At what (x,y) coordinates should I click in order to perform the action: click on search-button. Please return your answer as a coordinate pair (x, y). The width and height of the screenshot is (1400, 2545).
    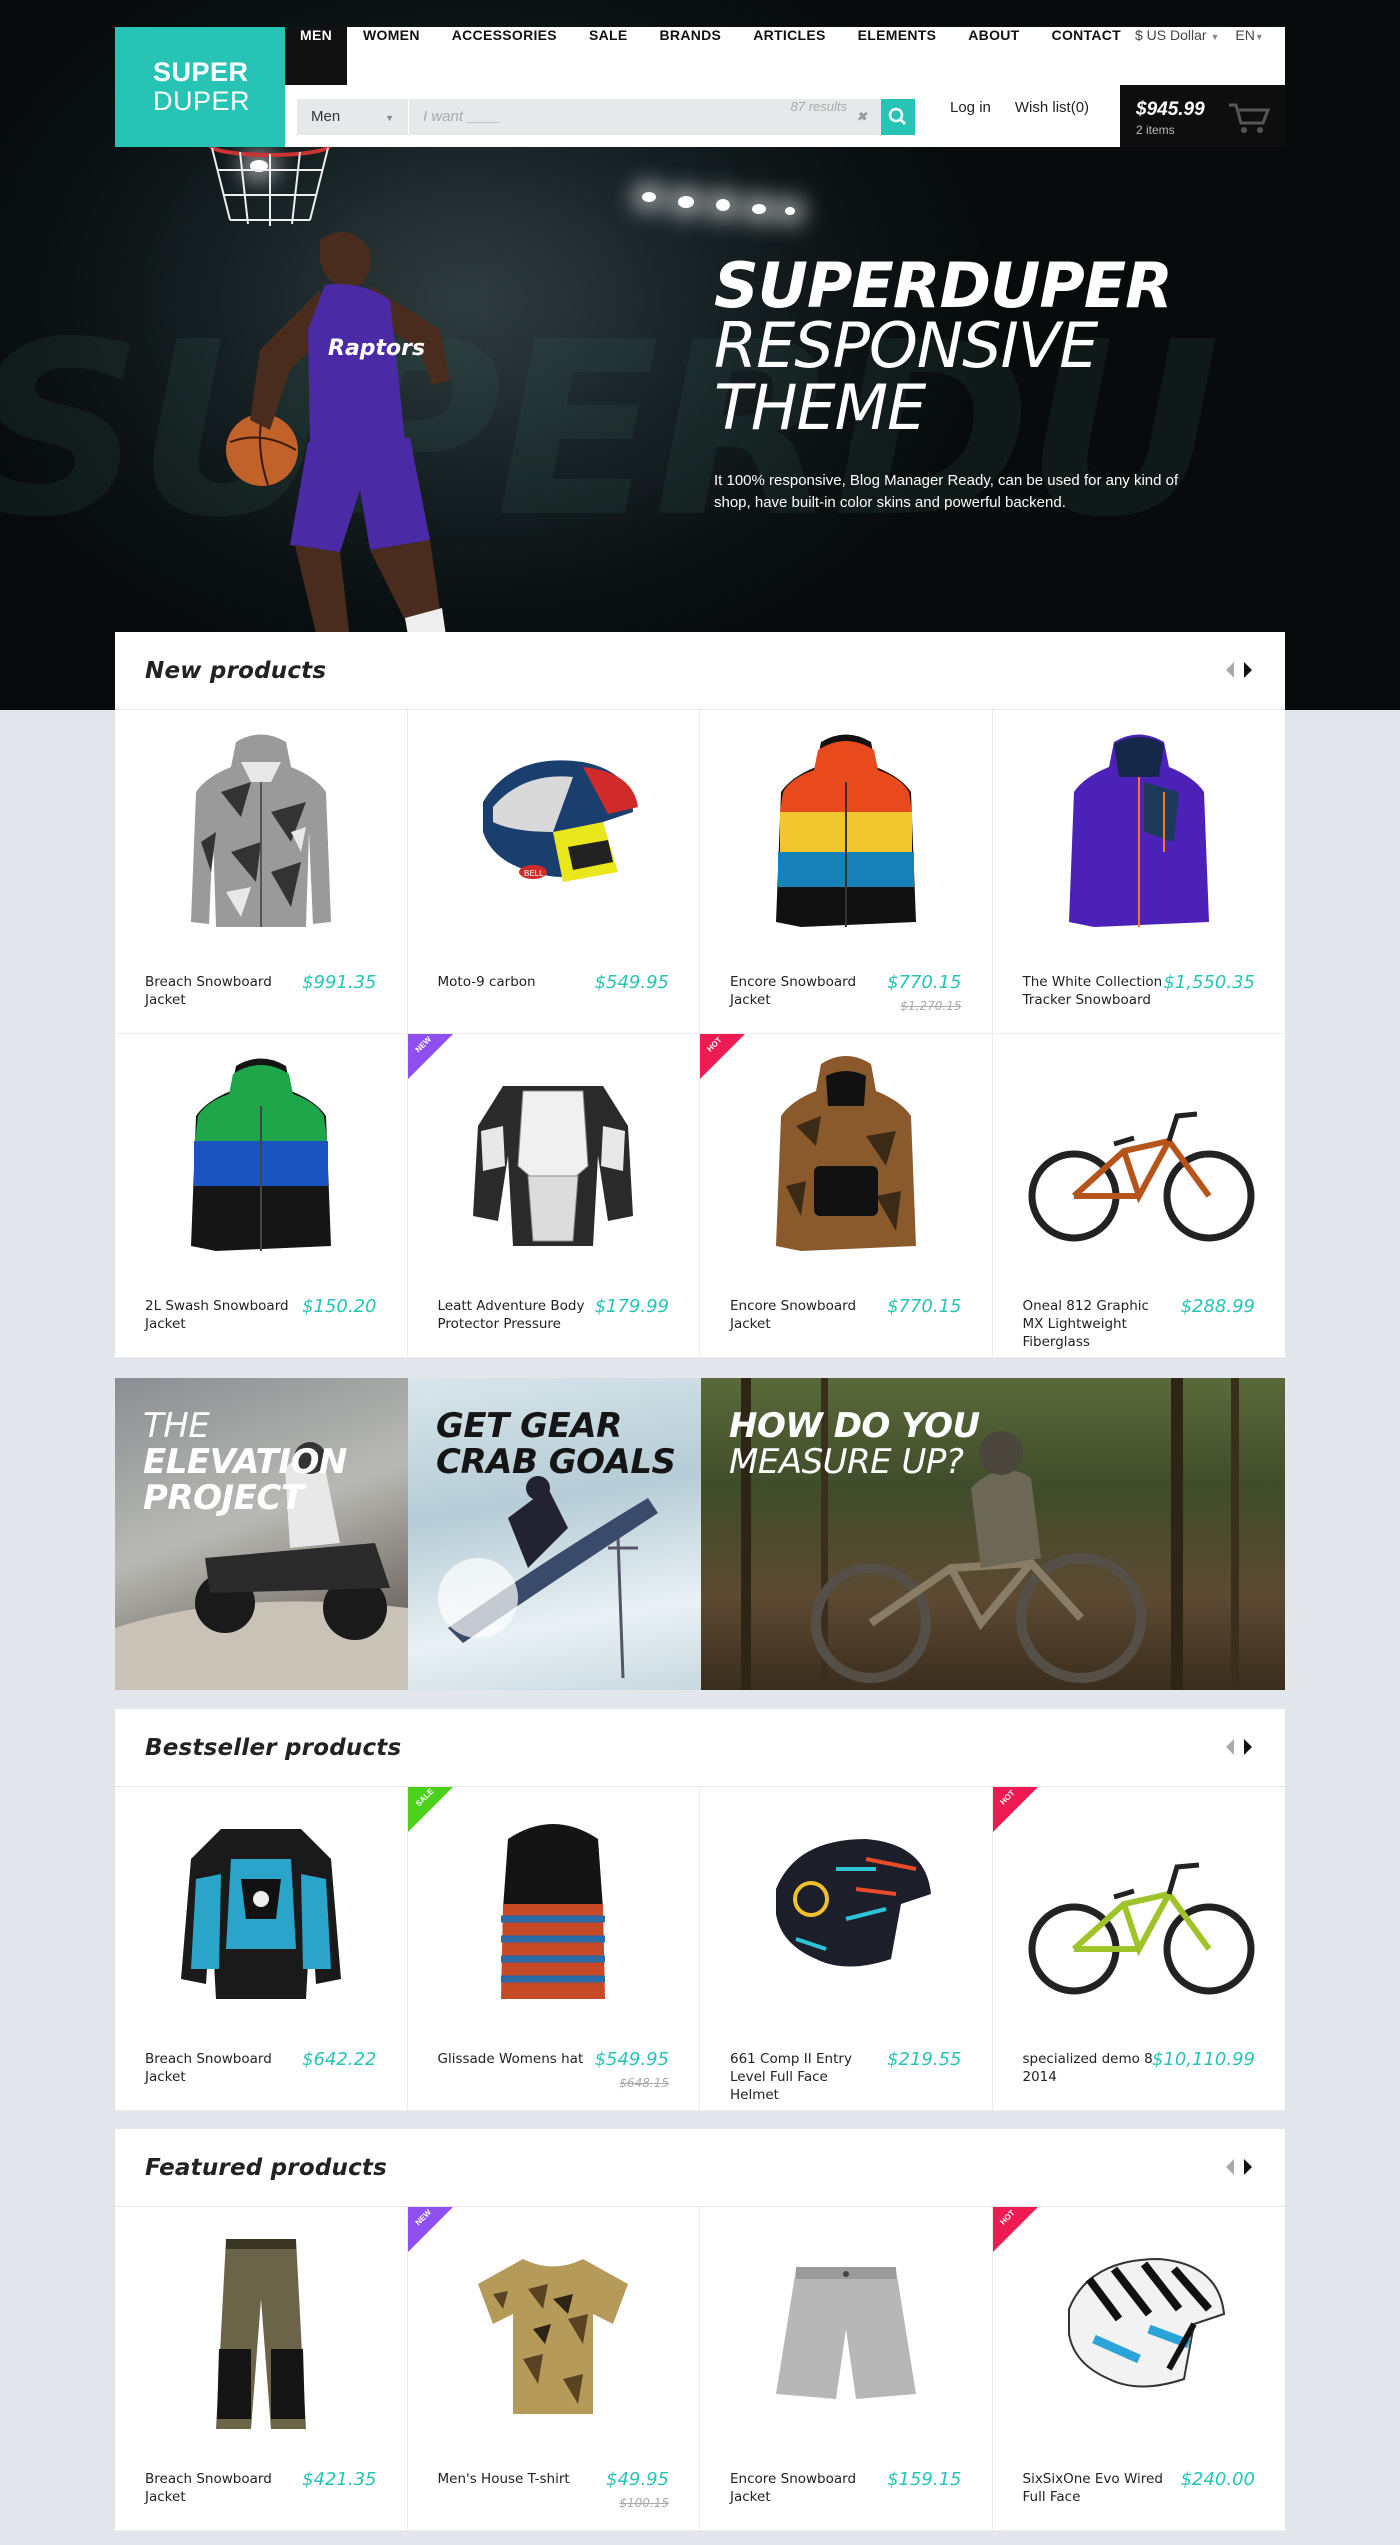
    Looking at the image, I should click on (898, 117).